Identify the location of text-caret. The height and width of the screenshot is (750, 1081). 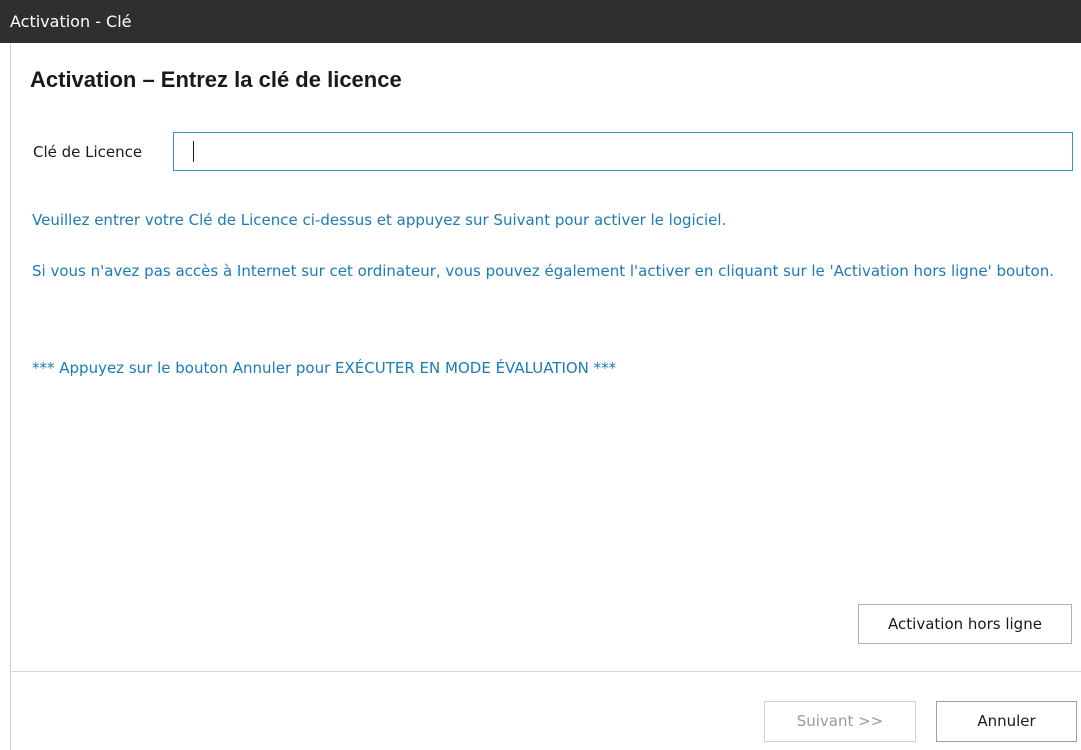
(193, 151).